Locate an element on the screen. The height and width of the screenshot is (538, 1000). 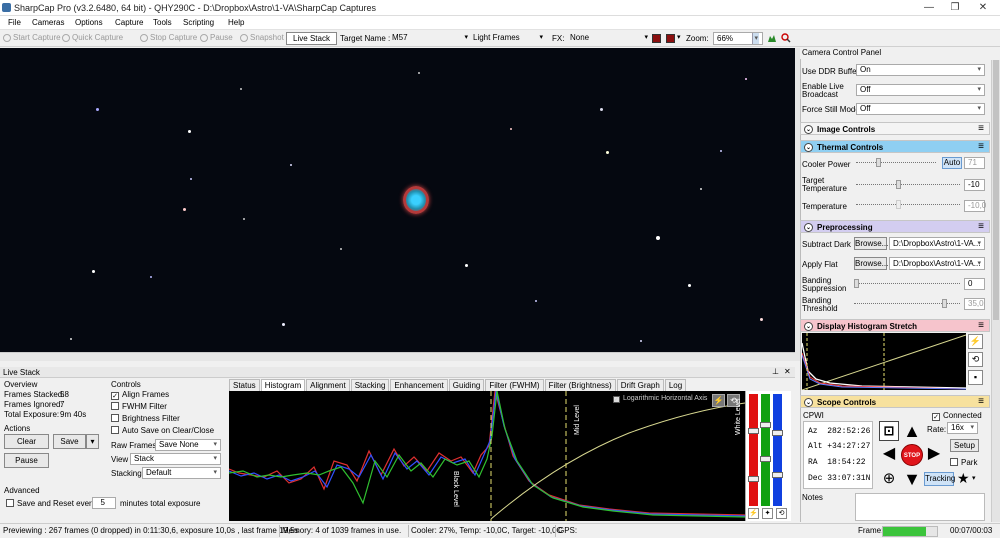
clear-button: Clear is located at coordinates (26, 441).